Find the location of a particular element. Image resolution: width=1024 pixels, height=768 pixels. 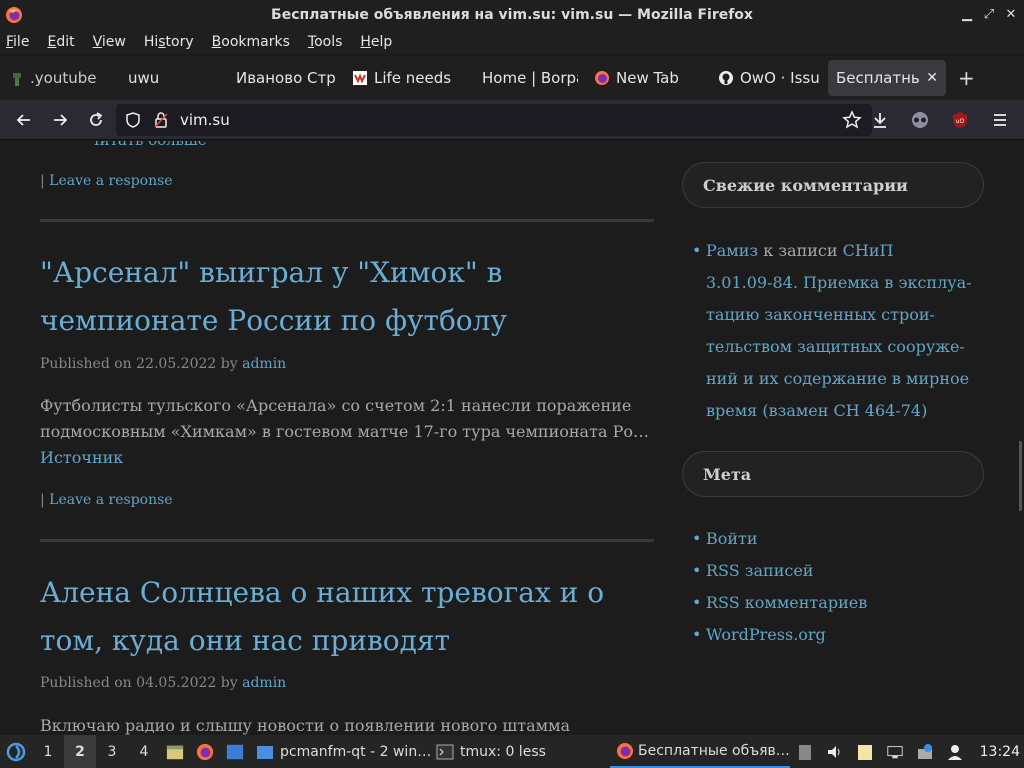

tab-new-tab: New Tab is located at coordinates (648, 78).